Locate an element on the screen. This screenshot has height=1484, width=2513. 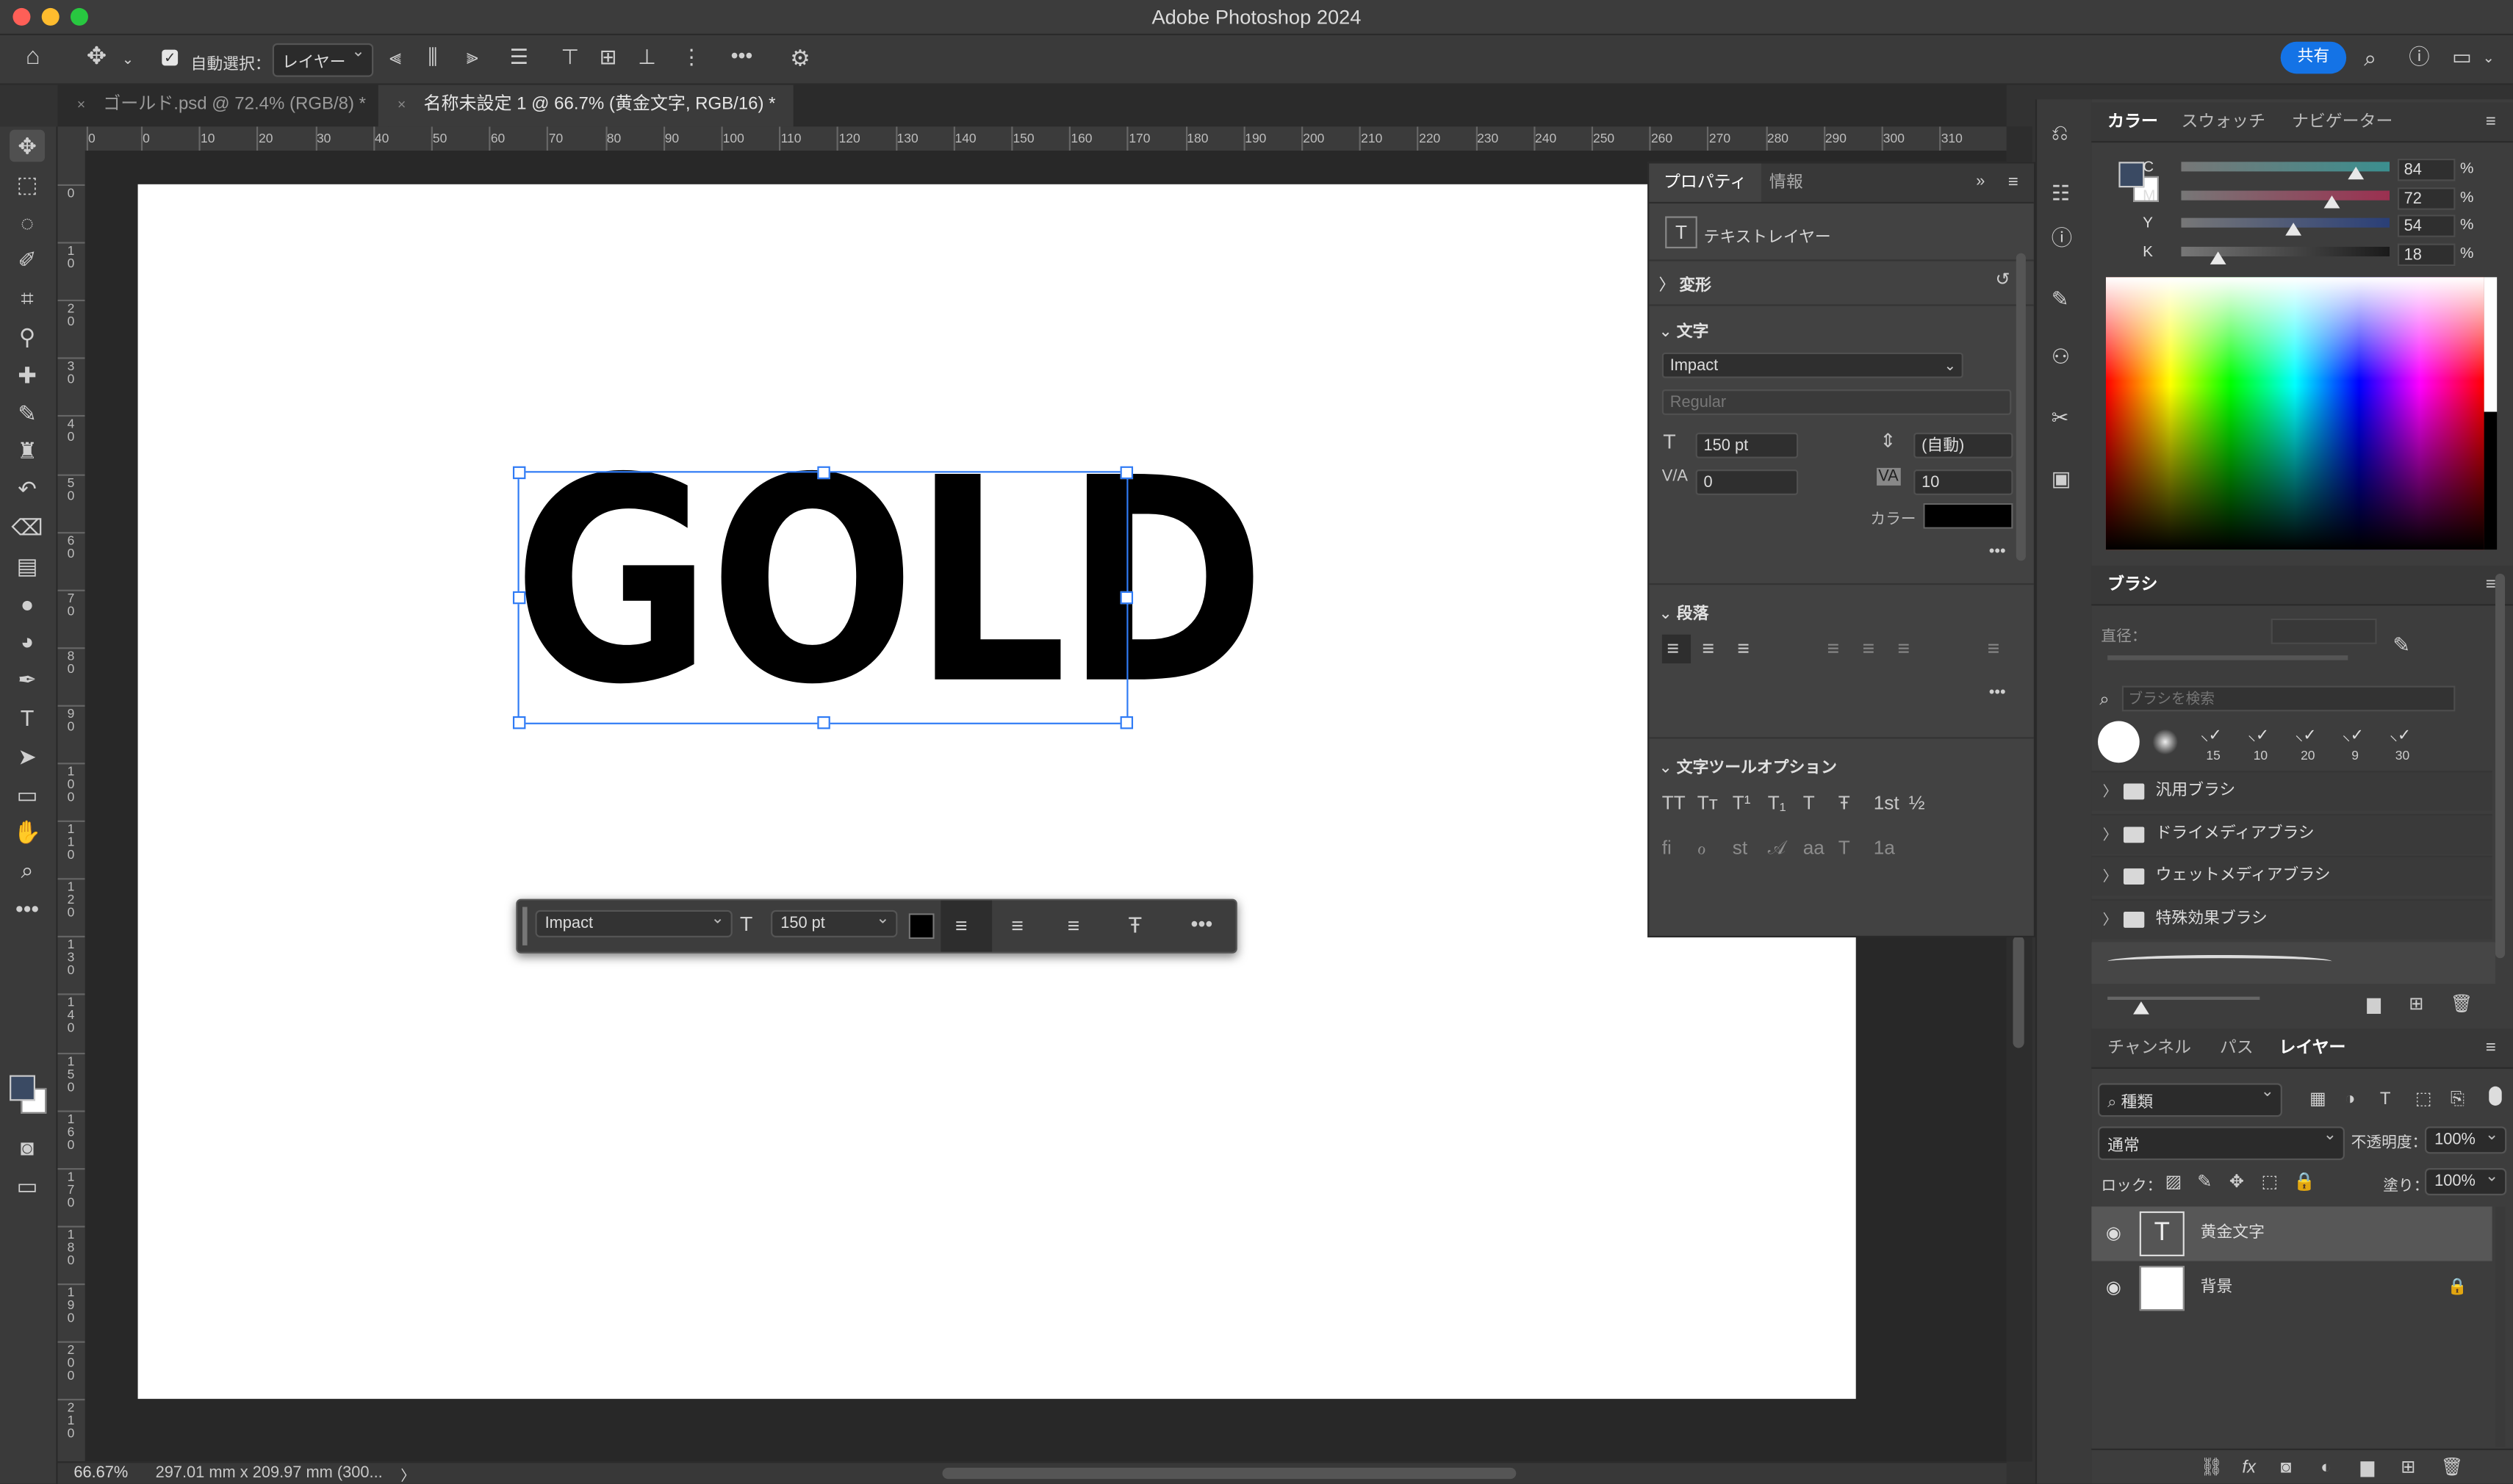
workspace-chevron-icon: ⌄ is located at coordinates (2489, 57).